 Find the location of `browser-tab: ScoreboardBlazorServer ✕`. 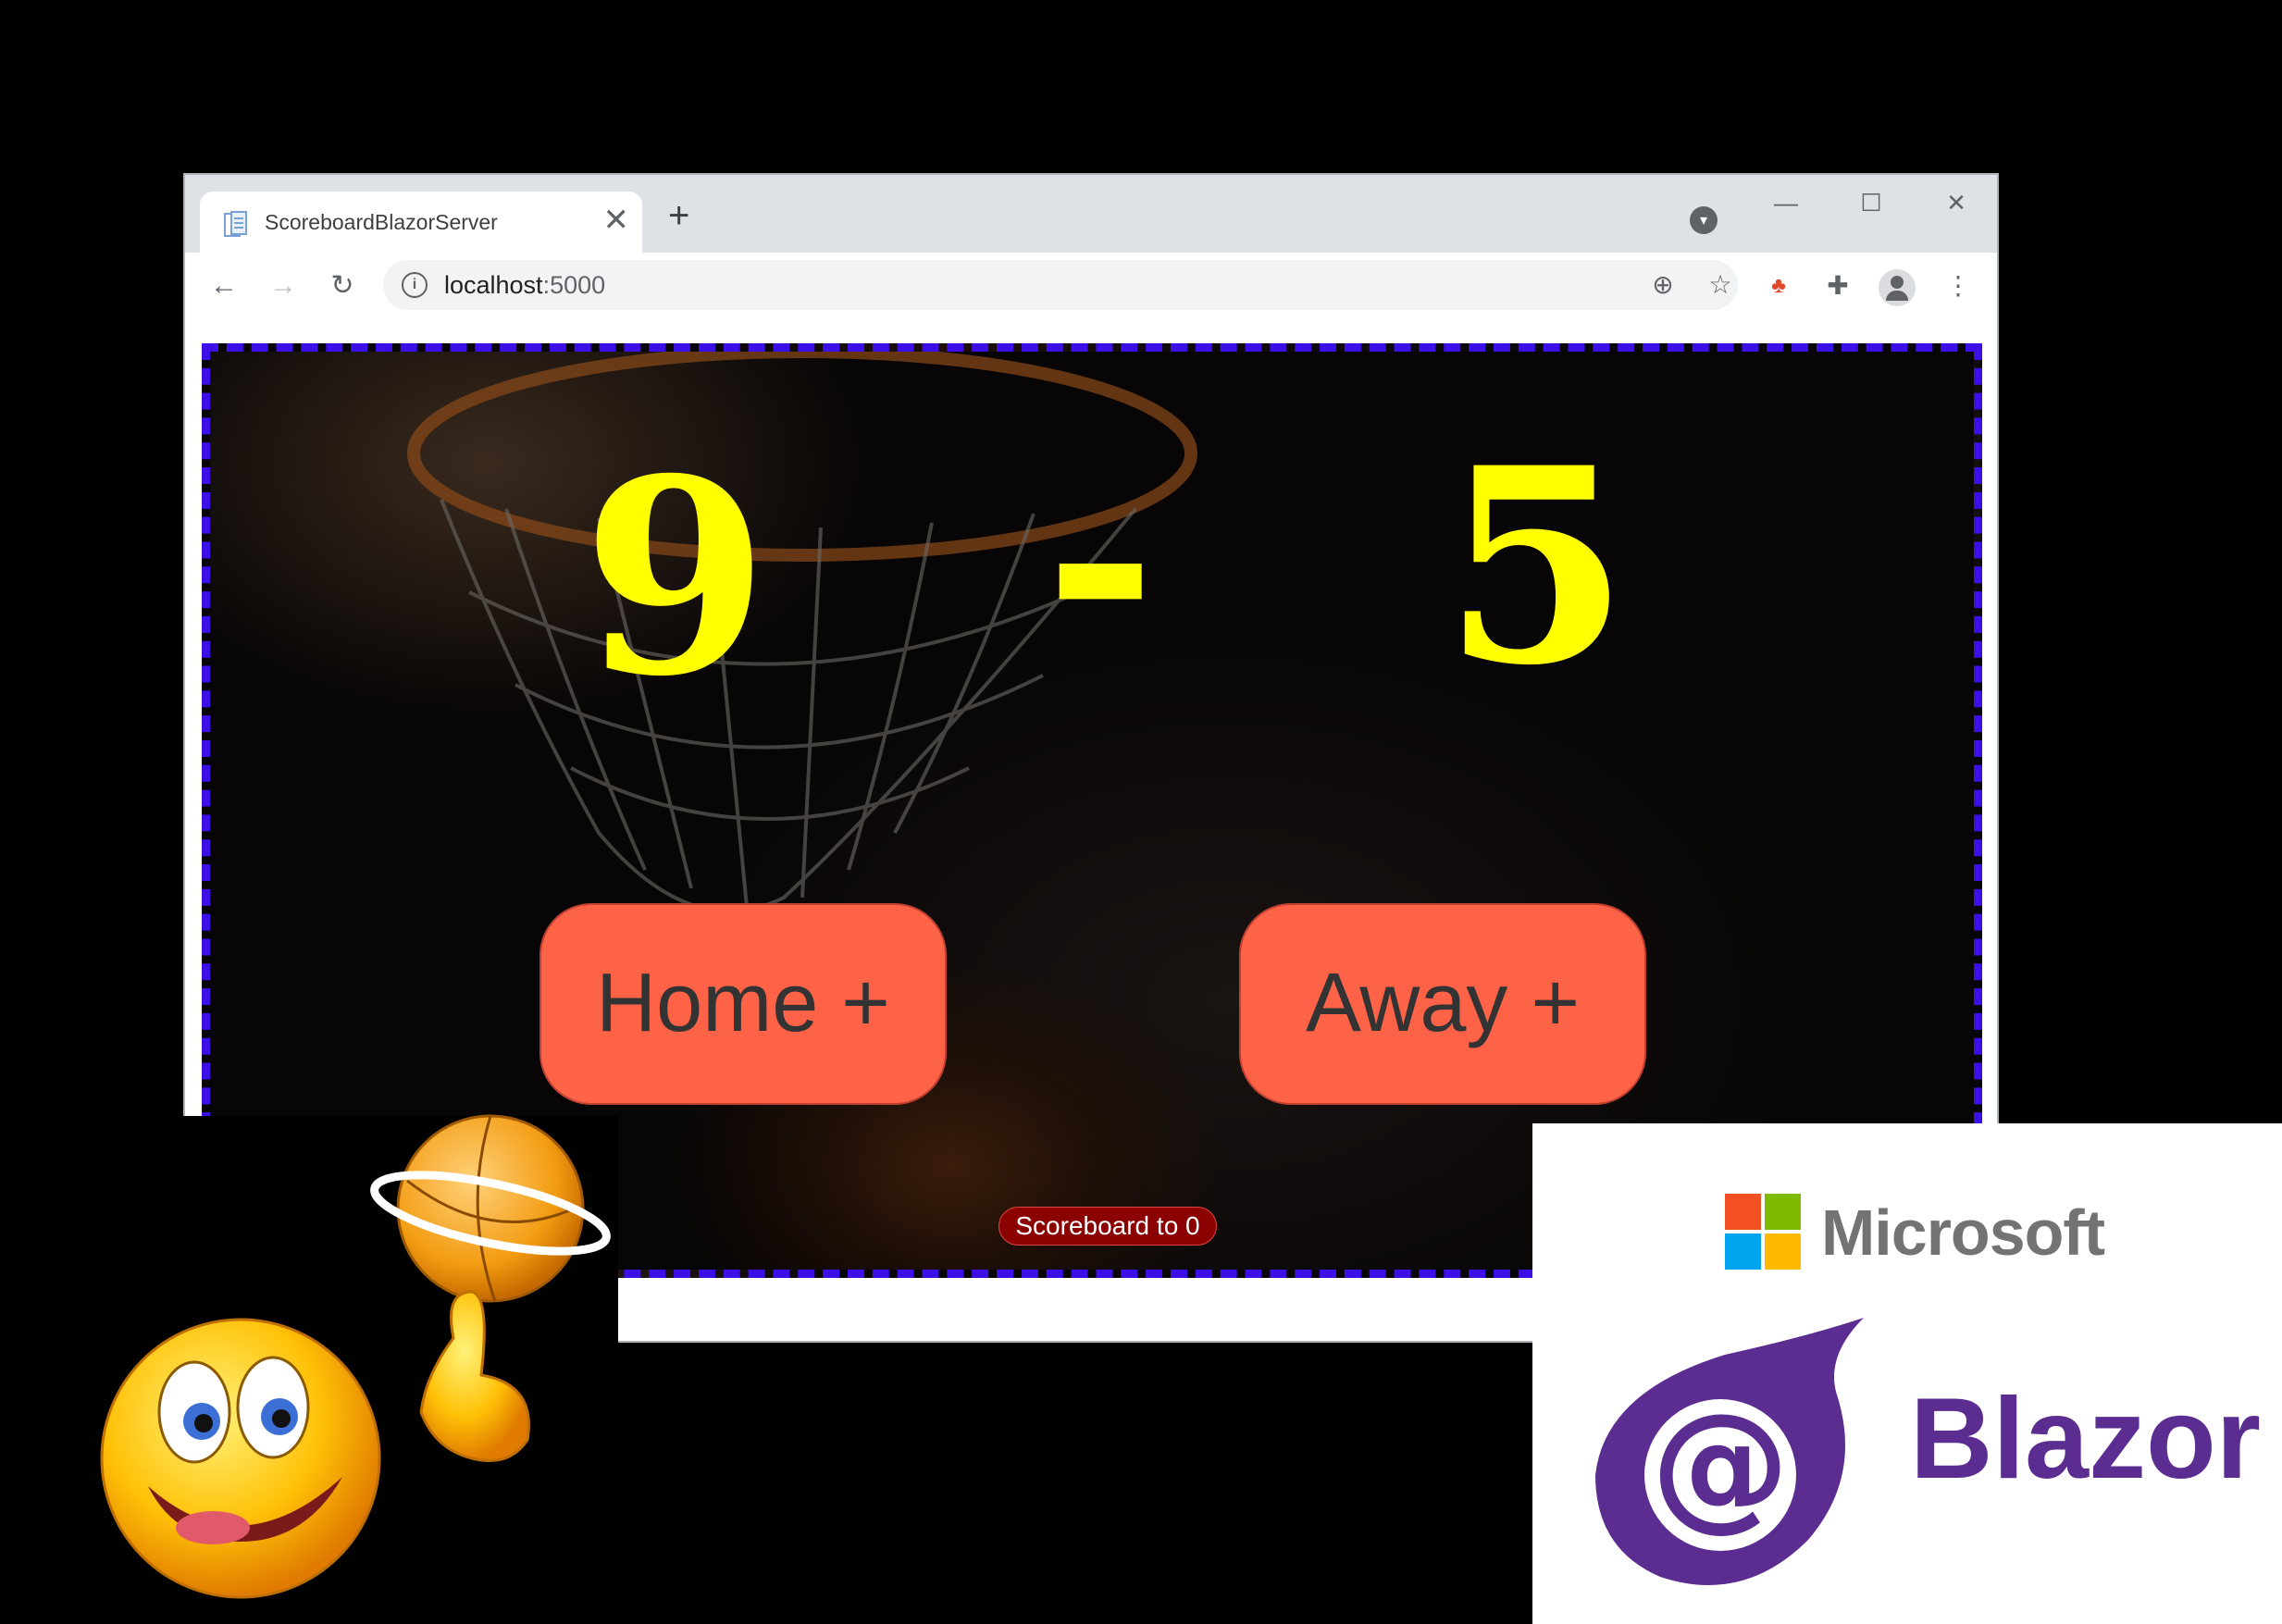

browser-tab: ScoreboardBlazorServer ✕ is located at coordinates (421, 222).